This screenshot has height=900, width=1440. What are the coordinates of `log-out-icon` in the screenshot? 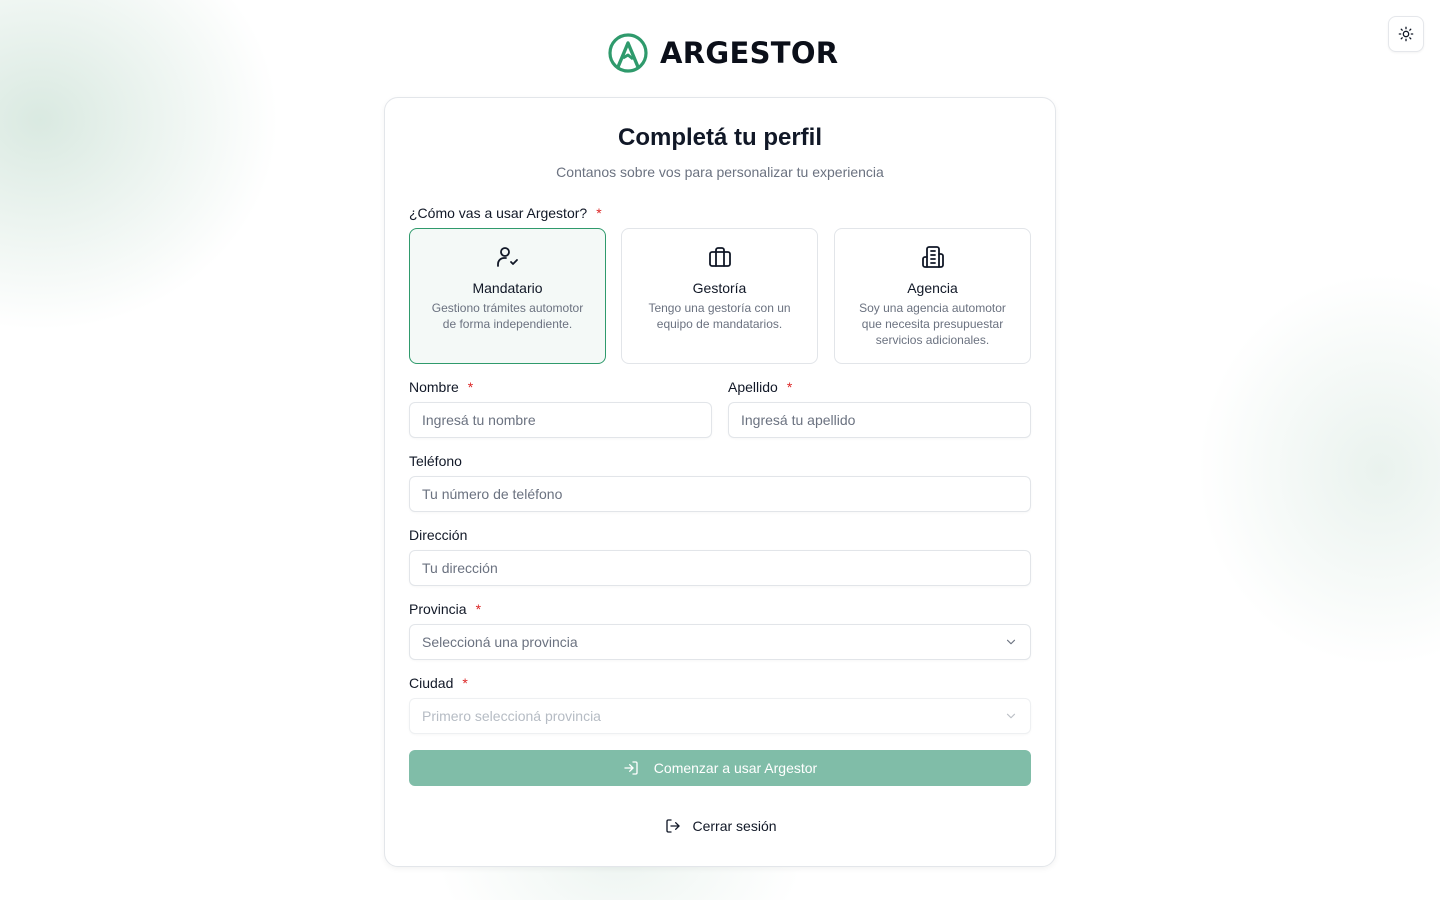 It's located at (673, 826).